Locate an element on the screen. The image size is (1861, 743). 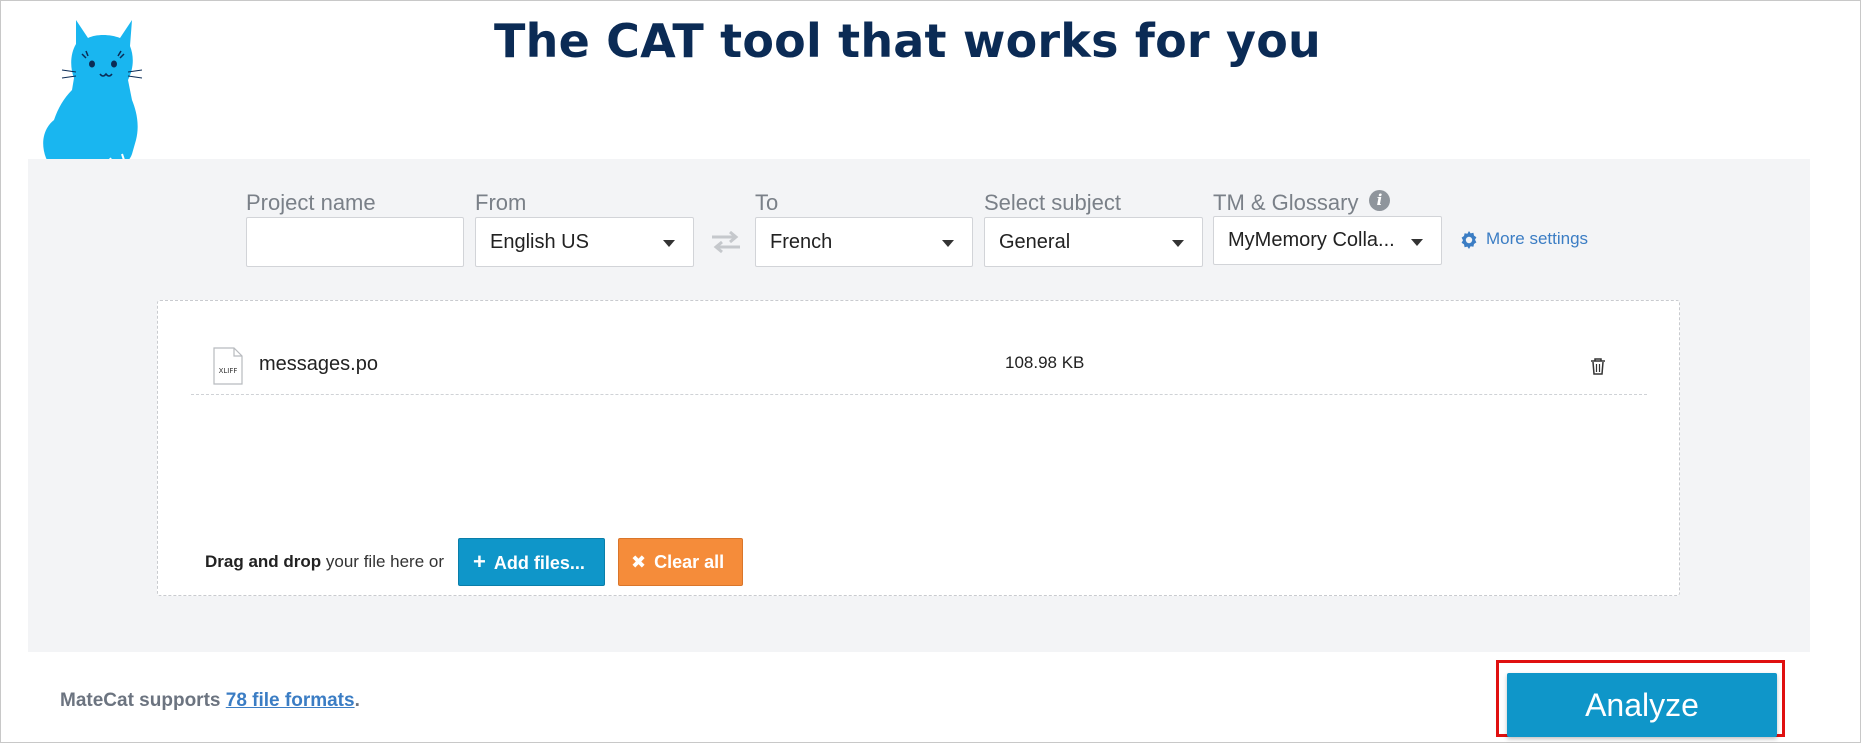
project-name-input is located at coordinates (355, 242).